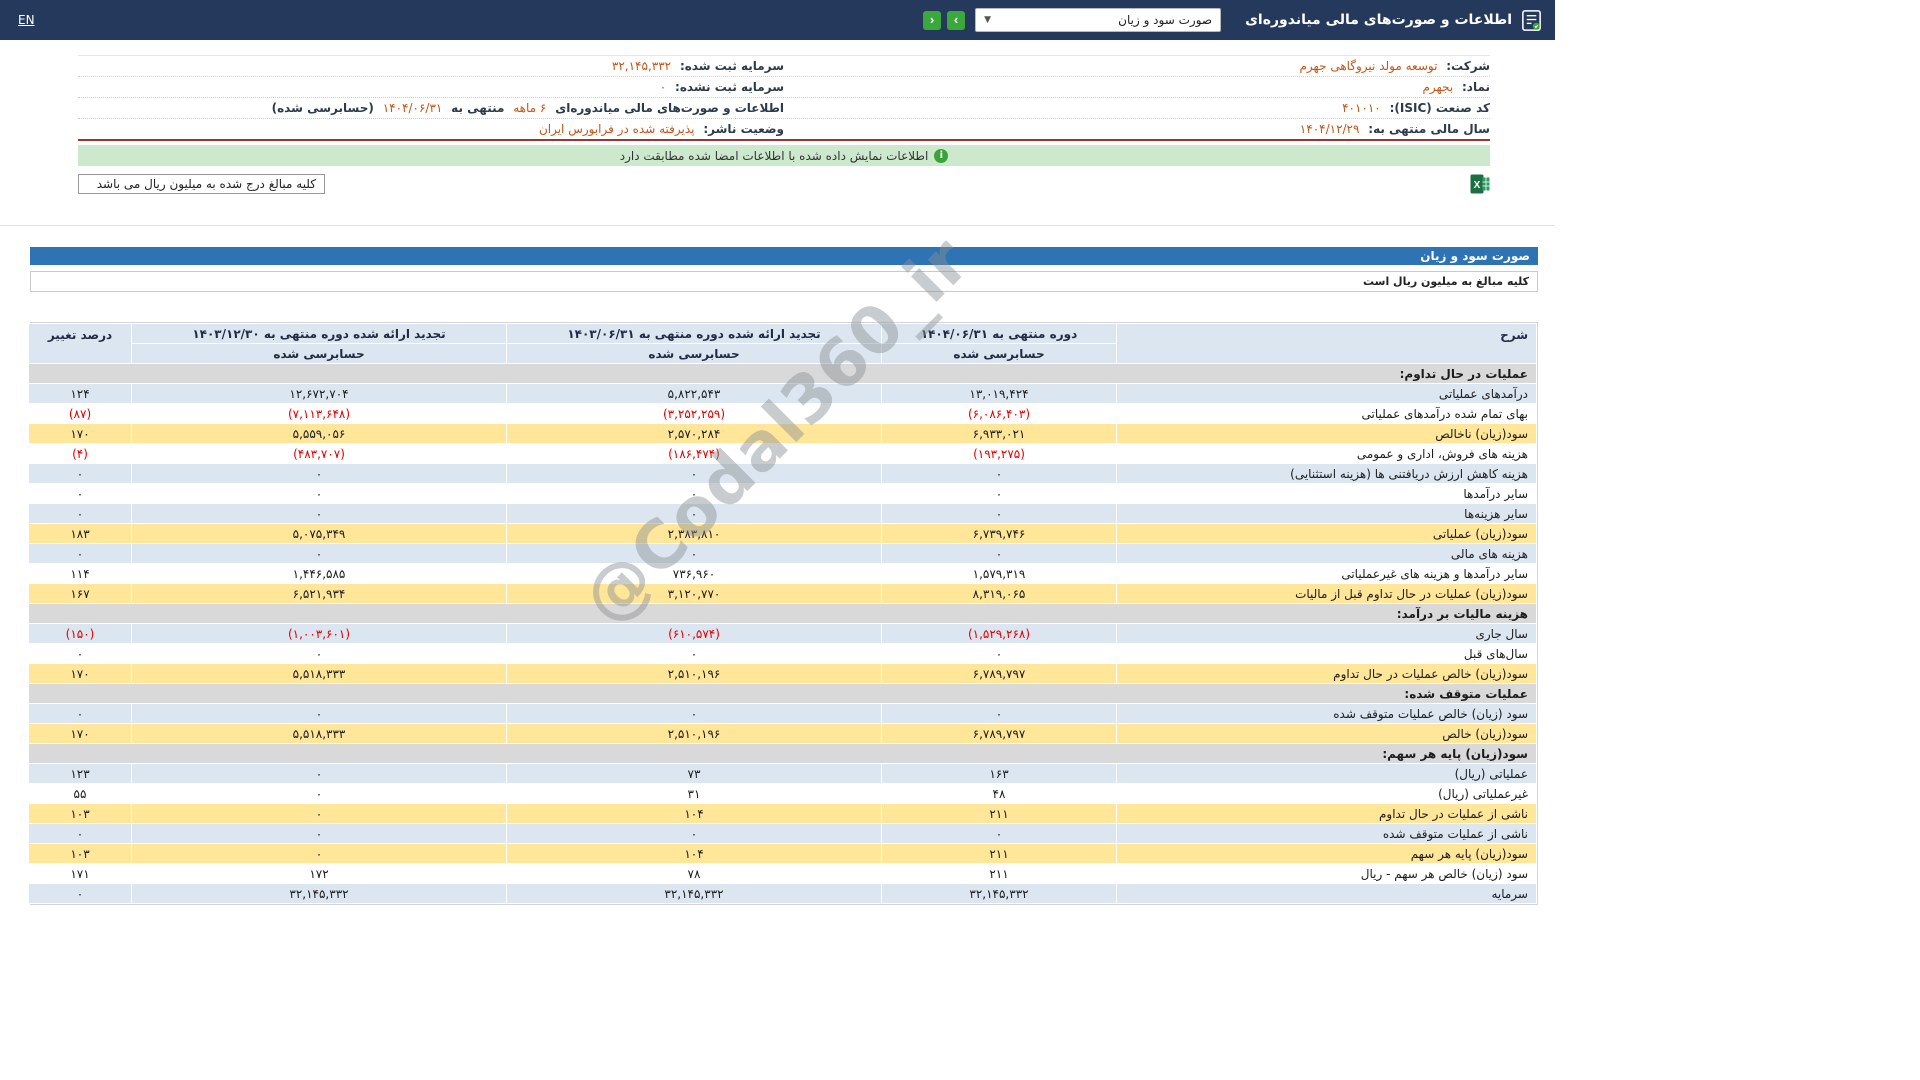 This screenshot has width=1920, height=1080. Describe the element at coordinates (80, 533) in the screenshot. I see `change-percent-cell: ۱۸۳` at that location.